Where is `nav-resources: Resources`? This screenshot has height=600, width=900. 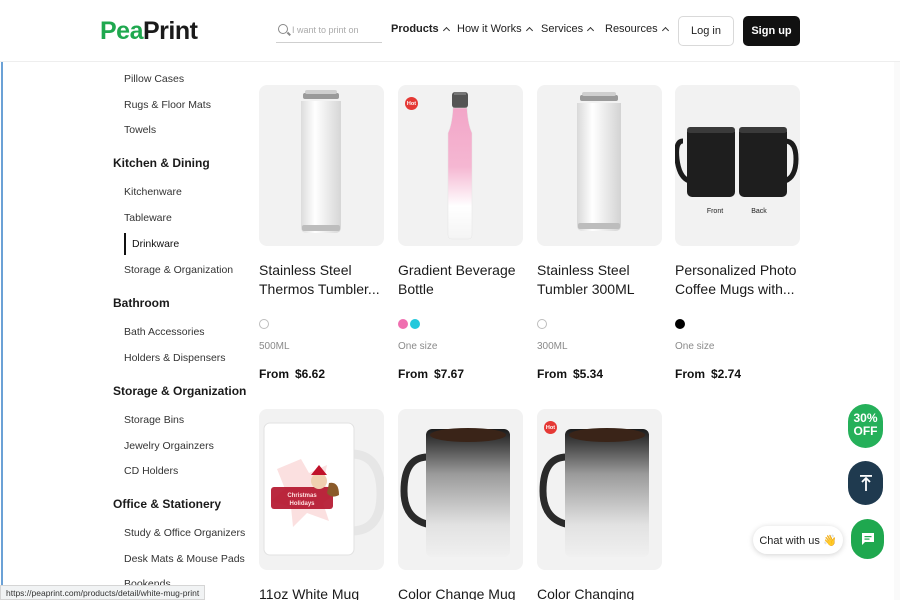 nav-resources: Resources is located at coordinates (637, 29).